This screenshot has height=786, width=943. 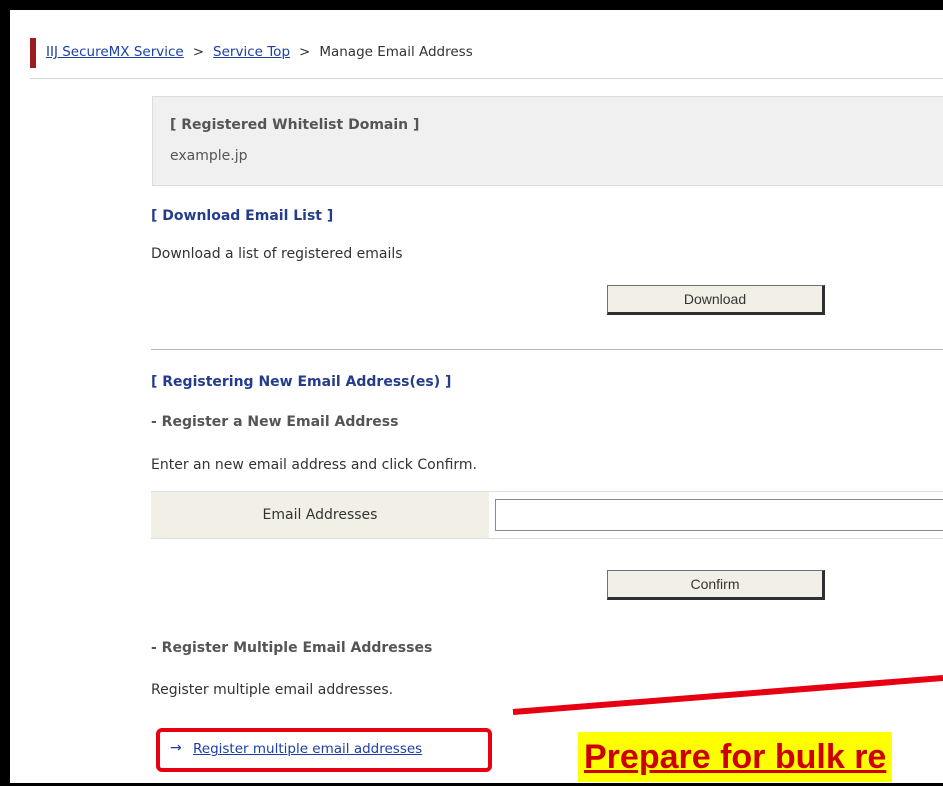 I want to click on callout-line-segment, so click(x=727, y=695).